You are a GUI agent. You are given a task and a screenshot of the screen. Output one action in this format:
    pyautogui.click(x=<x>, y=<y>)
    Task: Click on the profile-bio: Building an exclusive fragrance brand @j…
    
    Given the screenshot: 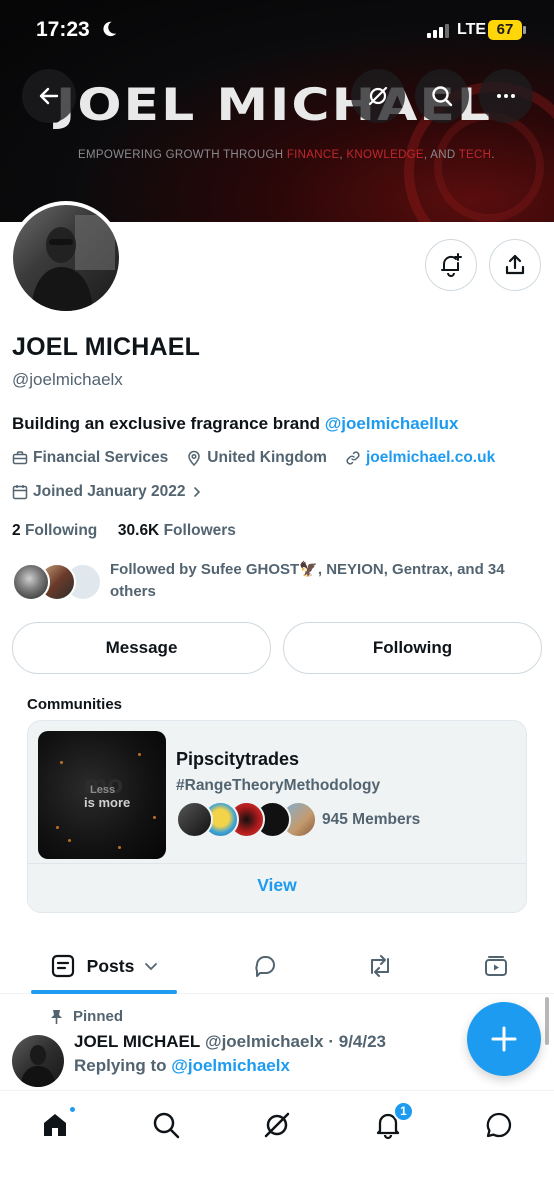 What is the action you would take?
    pyautogui.click(x=235, y=424)
    